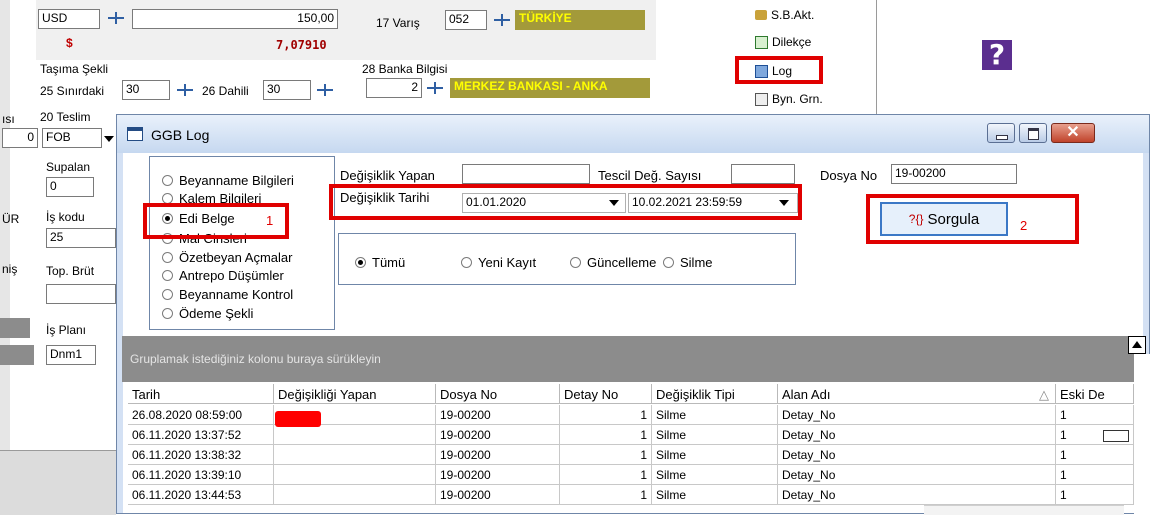 This screenshot has width=1150, height=515. What do you see at coordinates (10, 269) in the screenshot?
I see `nis-label: niş` at bounding box center [10, 269].